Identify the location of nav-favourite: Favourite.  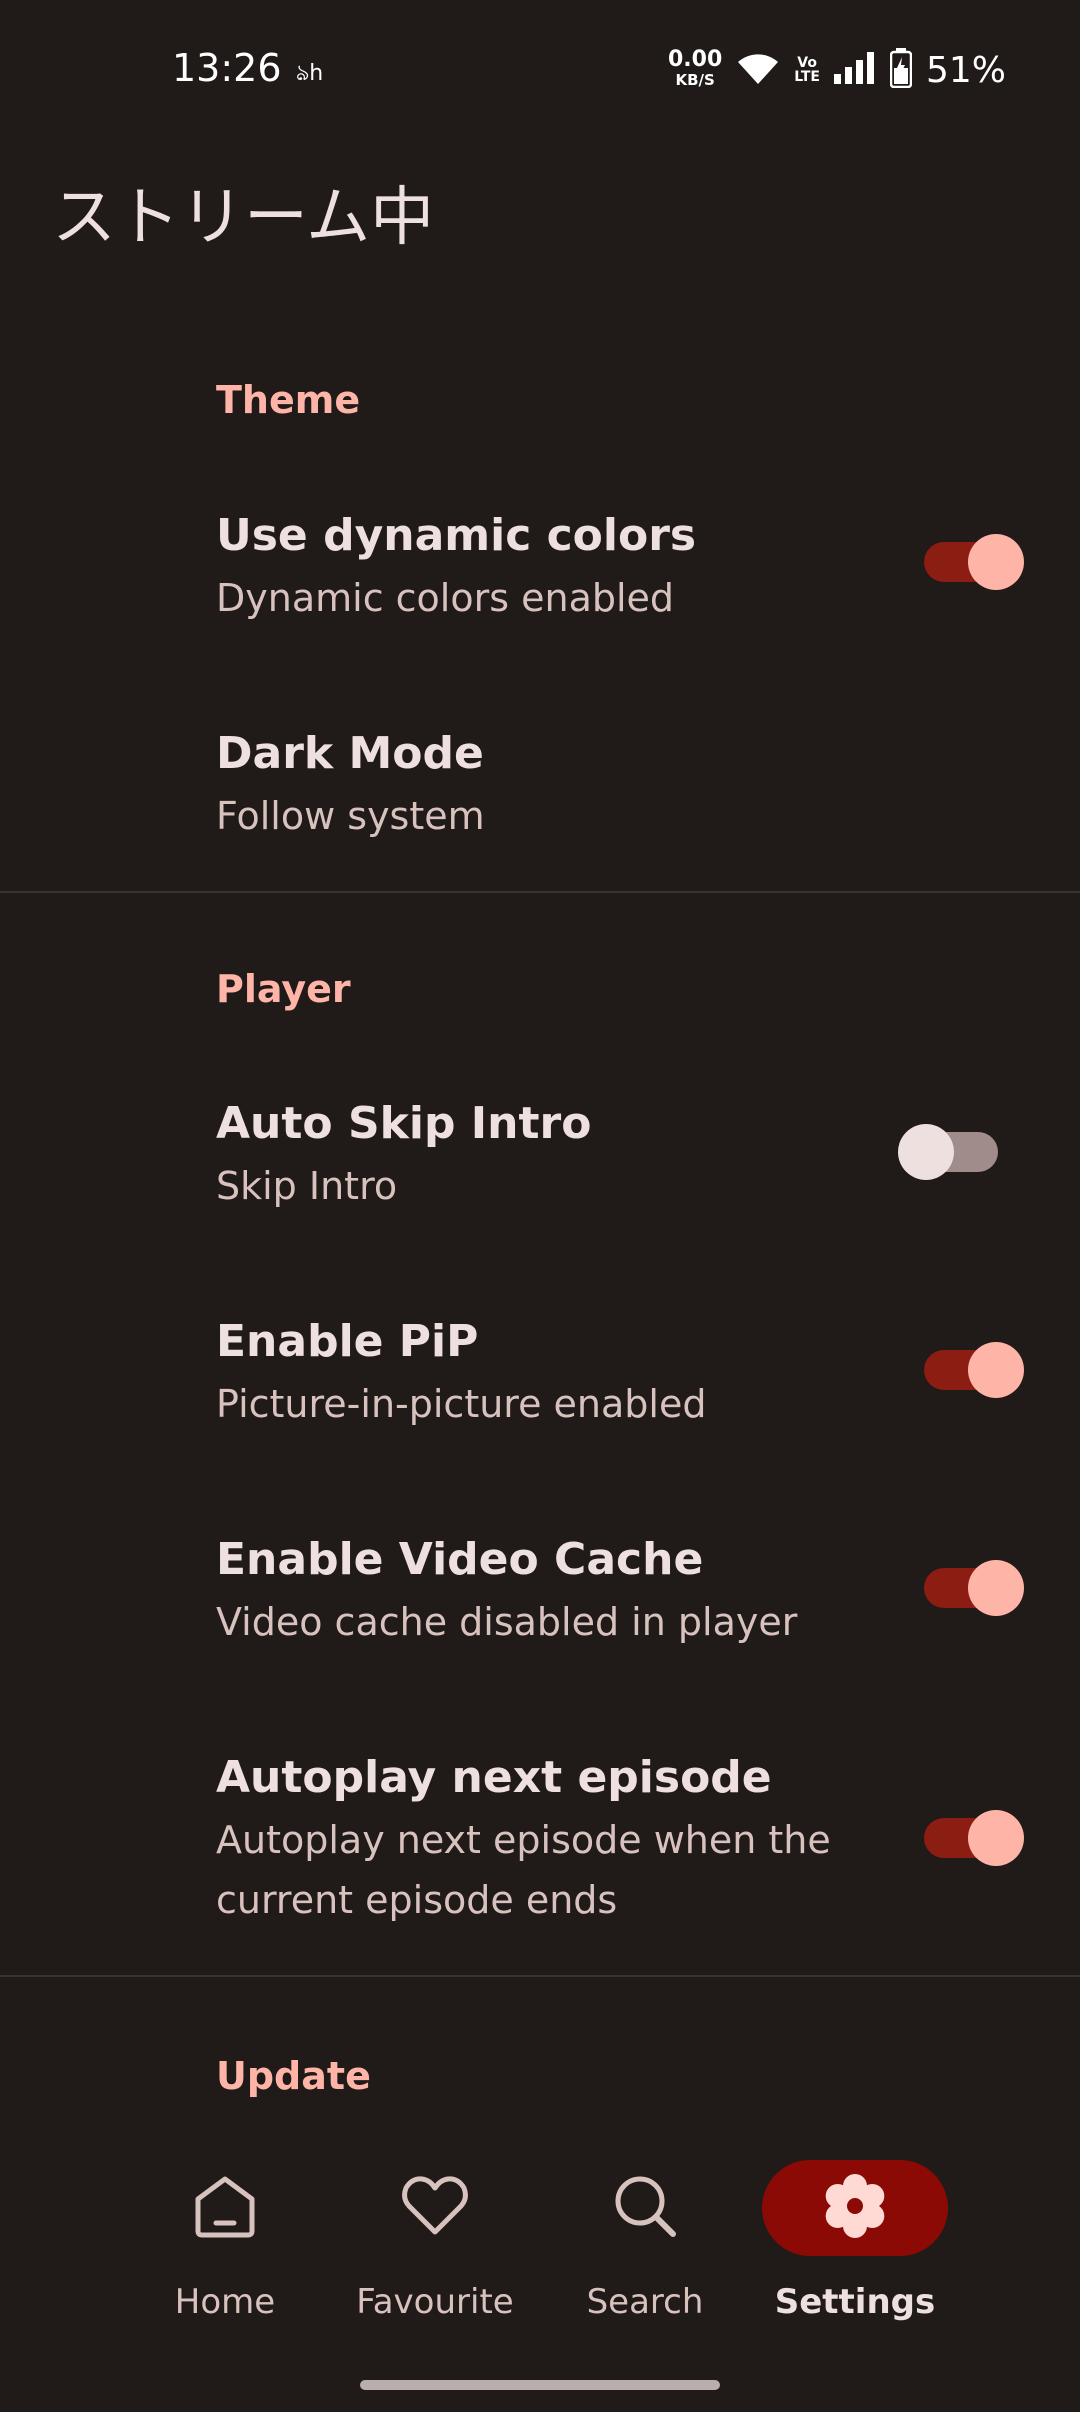
(435, 2270).